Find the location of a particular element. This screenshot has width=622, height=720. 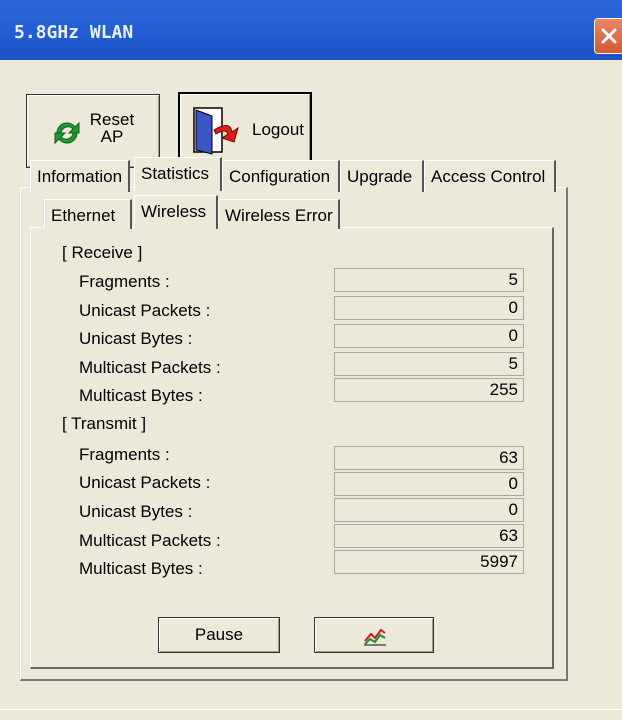

tab-information: Information is located at coordinates (80, 176).